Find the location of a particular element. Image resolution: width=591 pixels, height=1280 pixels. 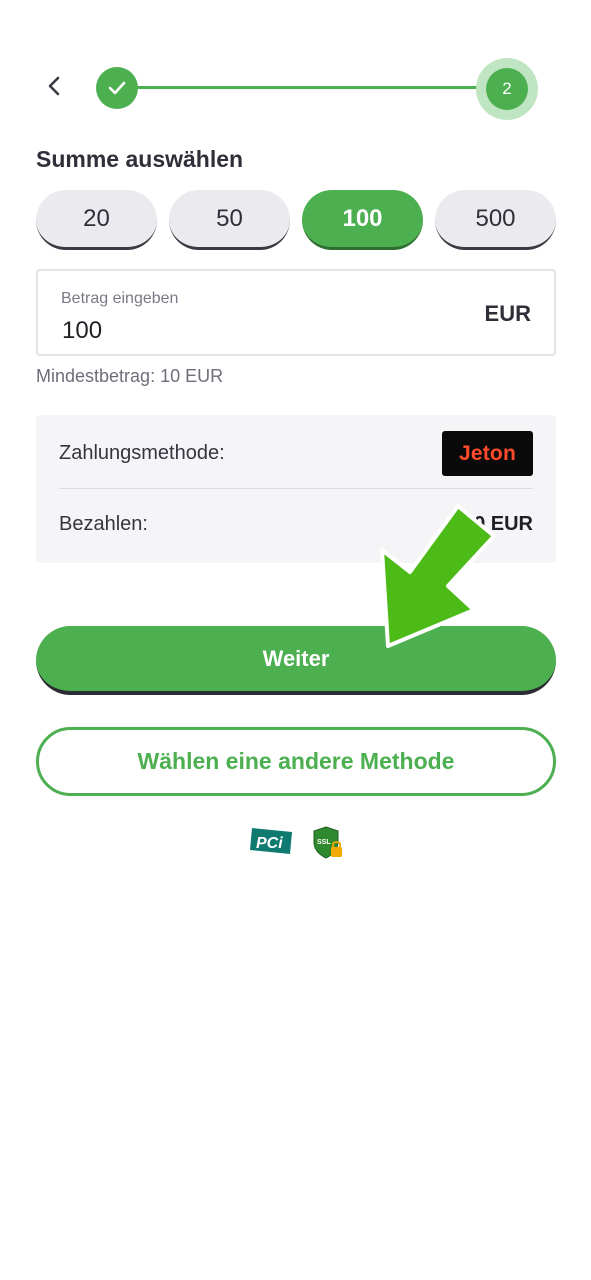

amount-field: Betrag eingeben EUR is located at coordinates (296, 312).